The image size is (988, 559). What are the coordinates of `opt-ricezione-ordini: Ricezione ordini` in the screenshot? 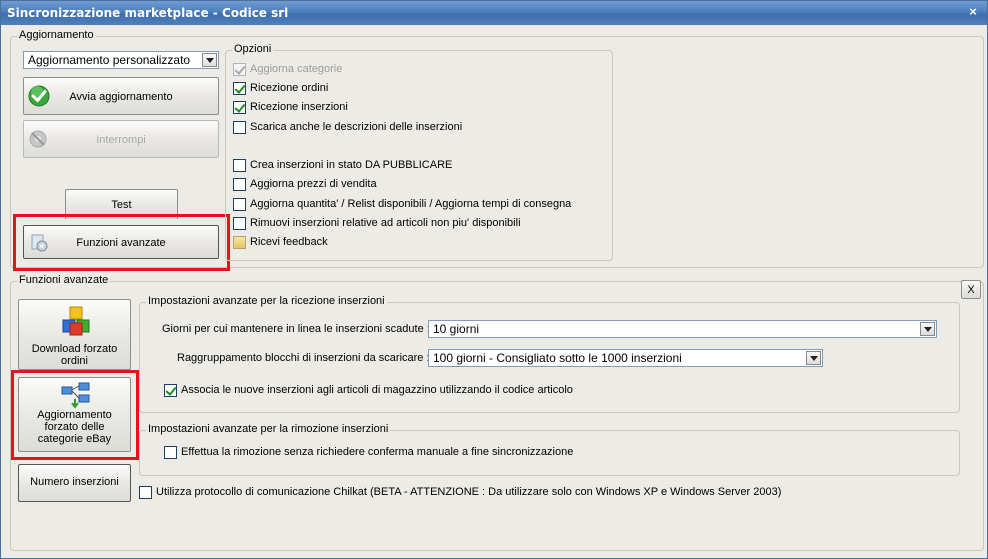 It's located at (418, 89).